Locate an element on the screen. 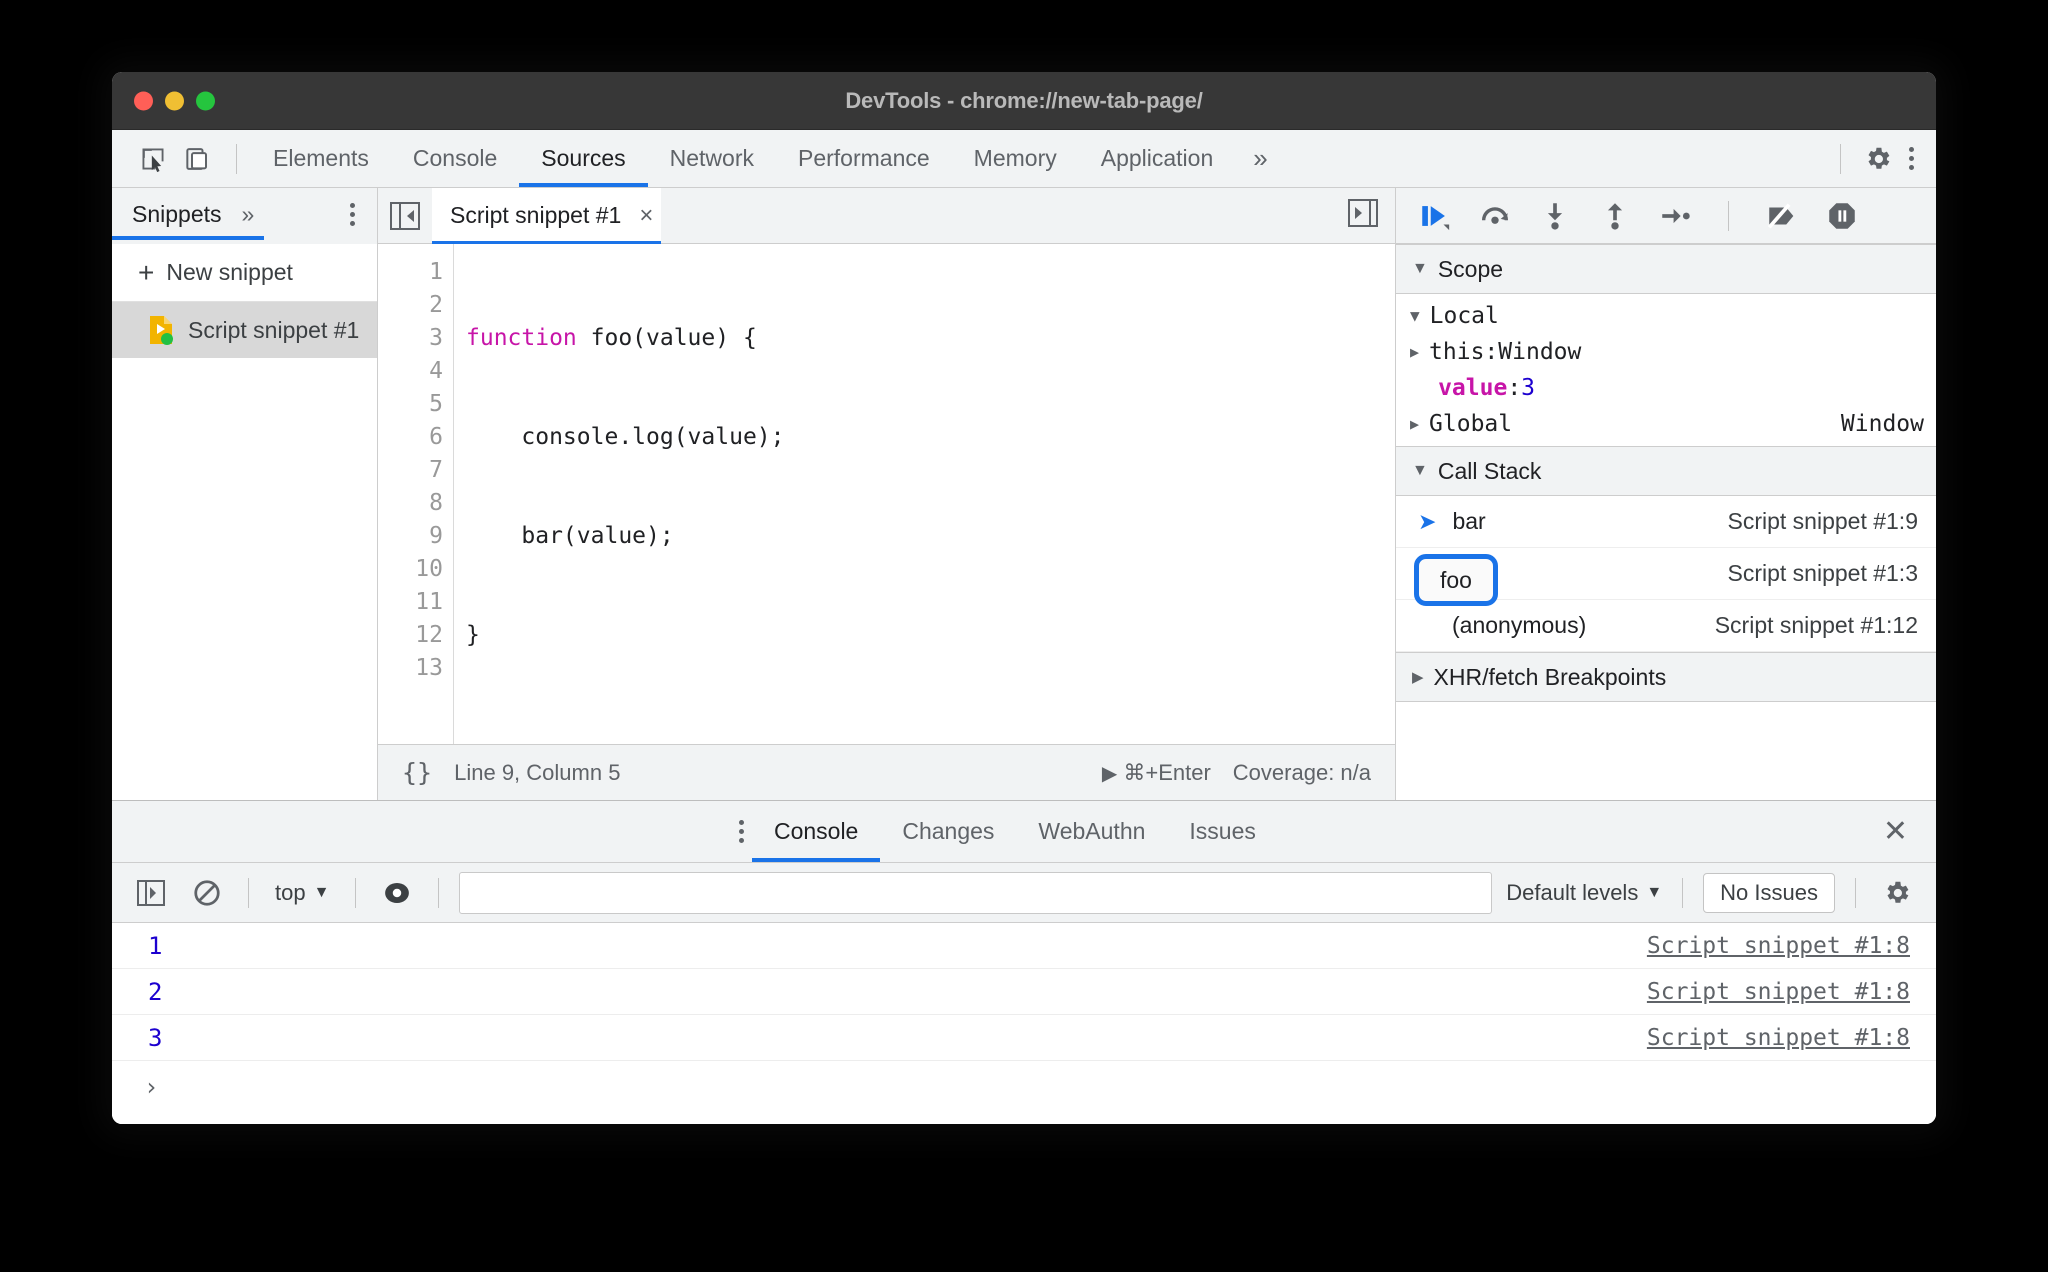  console-sidebar-icon is located at coordinates (151, 893).